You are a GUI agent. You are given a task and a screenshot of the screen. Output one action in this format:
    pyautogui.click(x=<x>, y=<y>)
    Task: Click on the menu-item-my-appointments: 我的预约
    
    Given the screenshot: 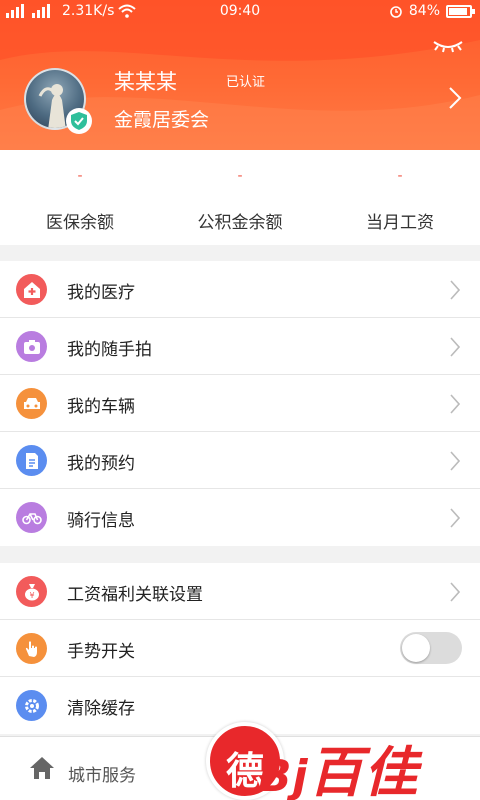 What is the action you would take?
    pyautogui.click(x=240, y=460)
    